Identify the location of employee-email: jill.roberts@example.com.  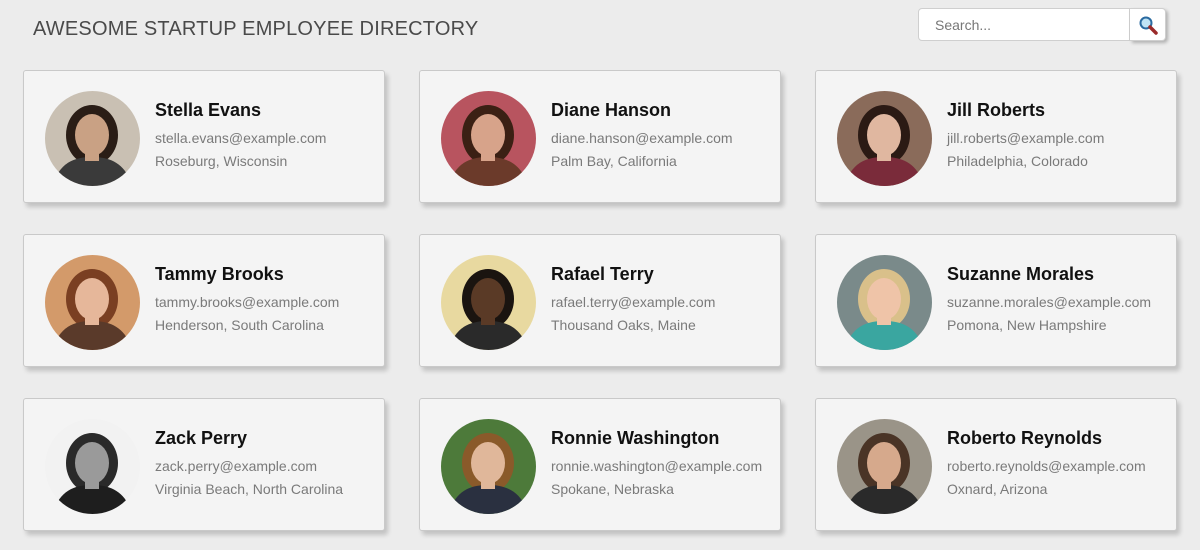
(1026, 138).